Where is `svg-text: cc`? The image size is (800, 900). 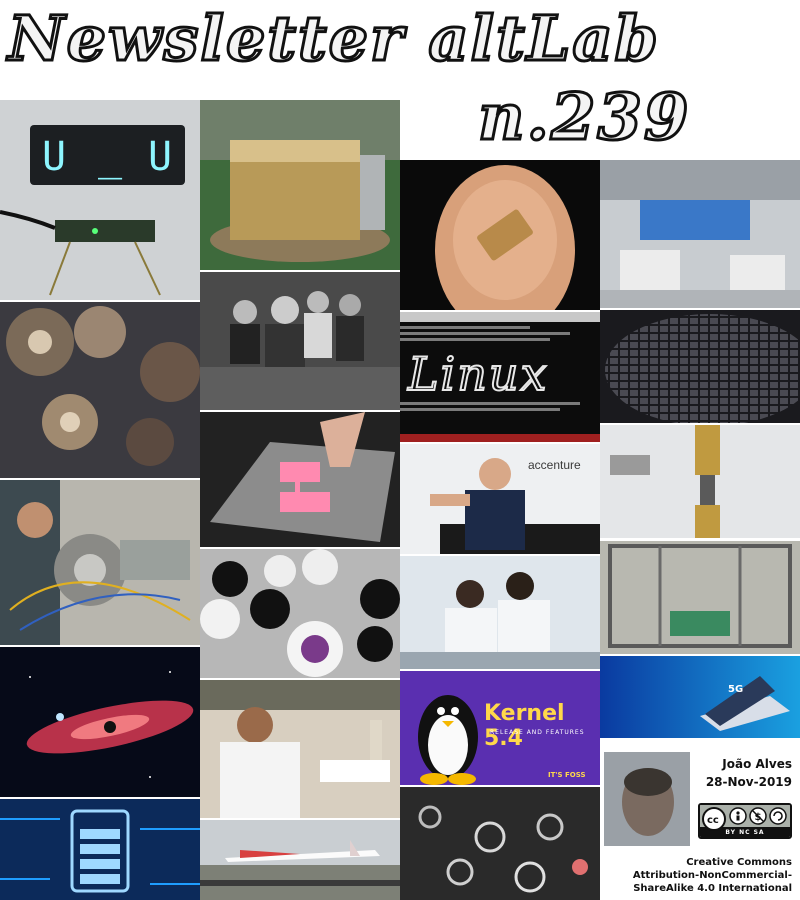
svg-text: cc is located at coordinates (713, 820).